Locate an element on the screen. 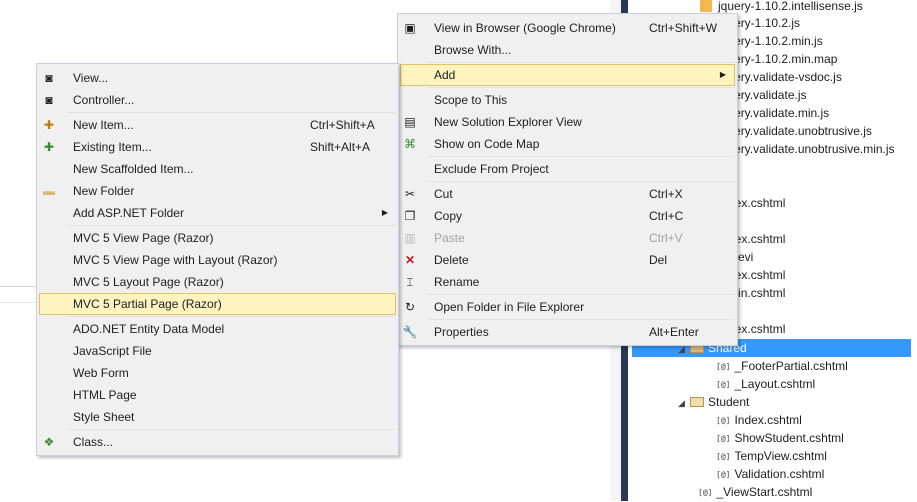  code-map-icon: ⌘ is located at coordinates (410, 144).